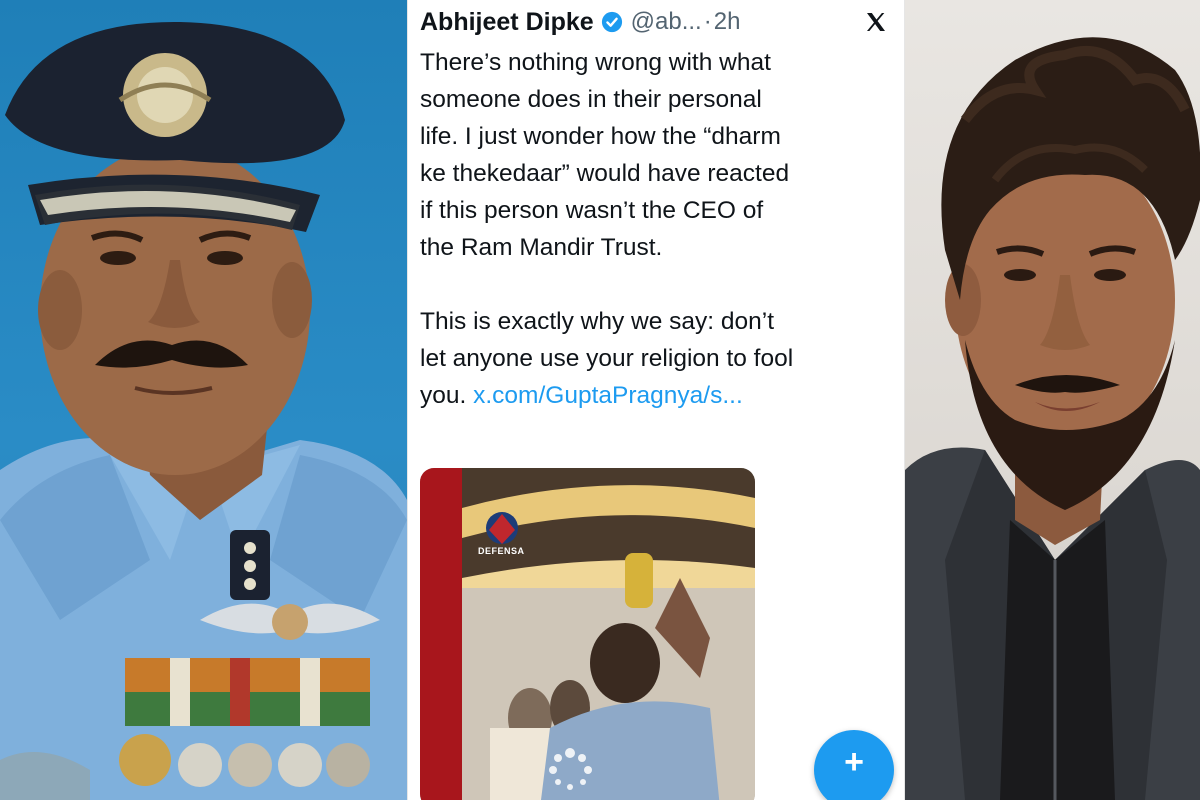 The width and height of the screenshot is (1200, 800). What do you see at coordinates (501, 551) in the screenshot?
I see `video-watermark: DEFENSA` at bounding box center [501, 551].